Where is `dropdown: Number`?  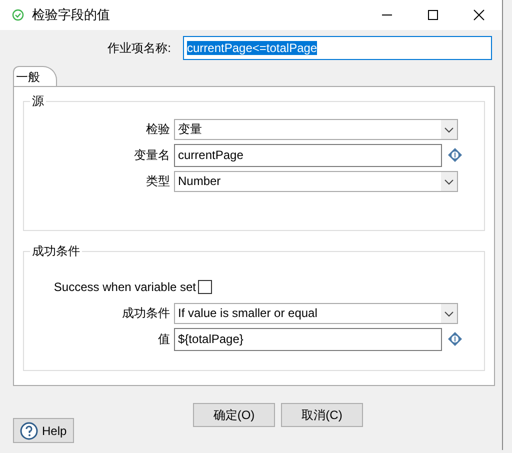
dropdown: Number is located at coordinates (316, 181).